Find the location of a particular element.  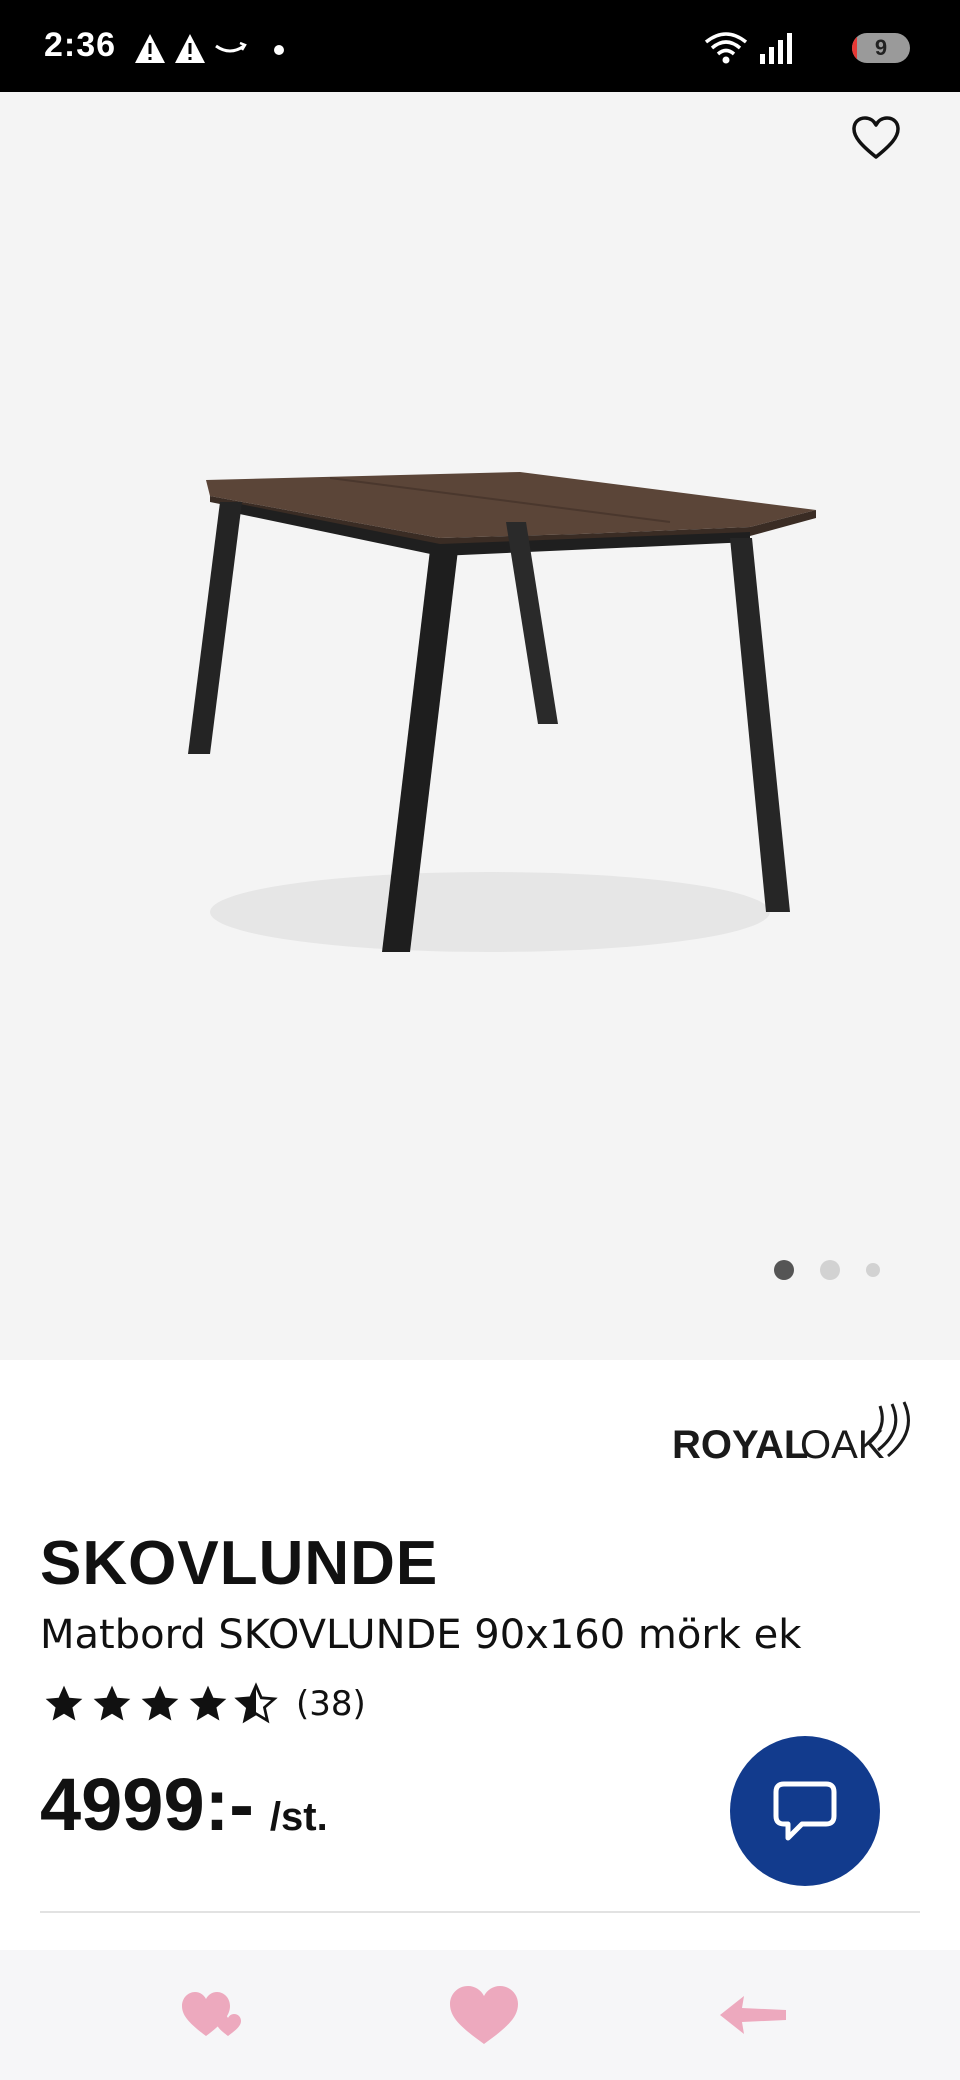

price-row: 4999:- /st. is located at coordinates (184, 1804).